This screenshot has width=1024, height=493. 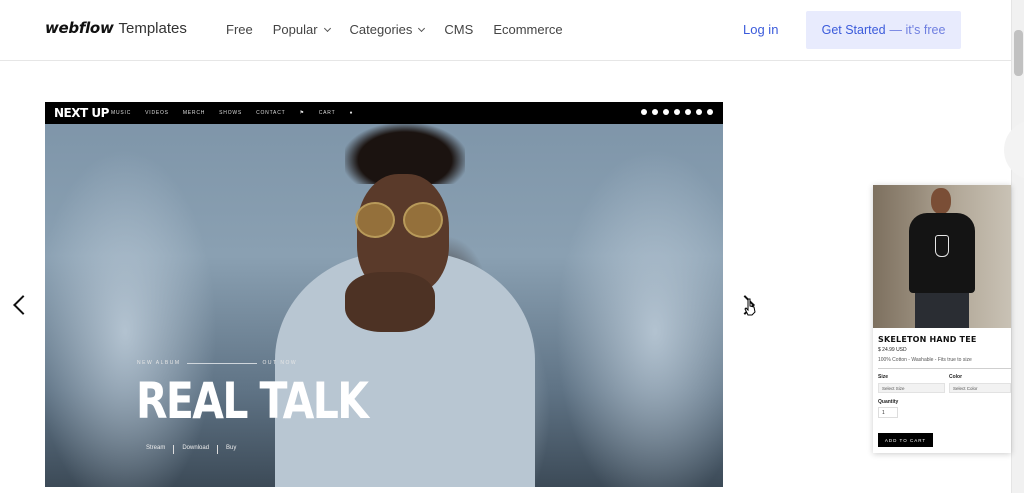 I want to click on nav-ecommerce: Ecommerce, so click(x=527, y=29).